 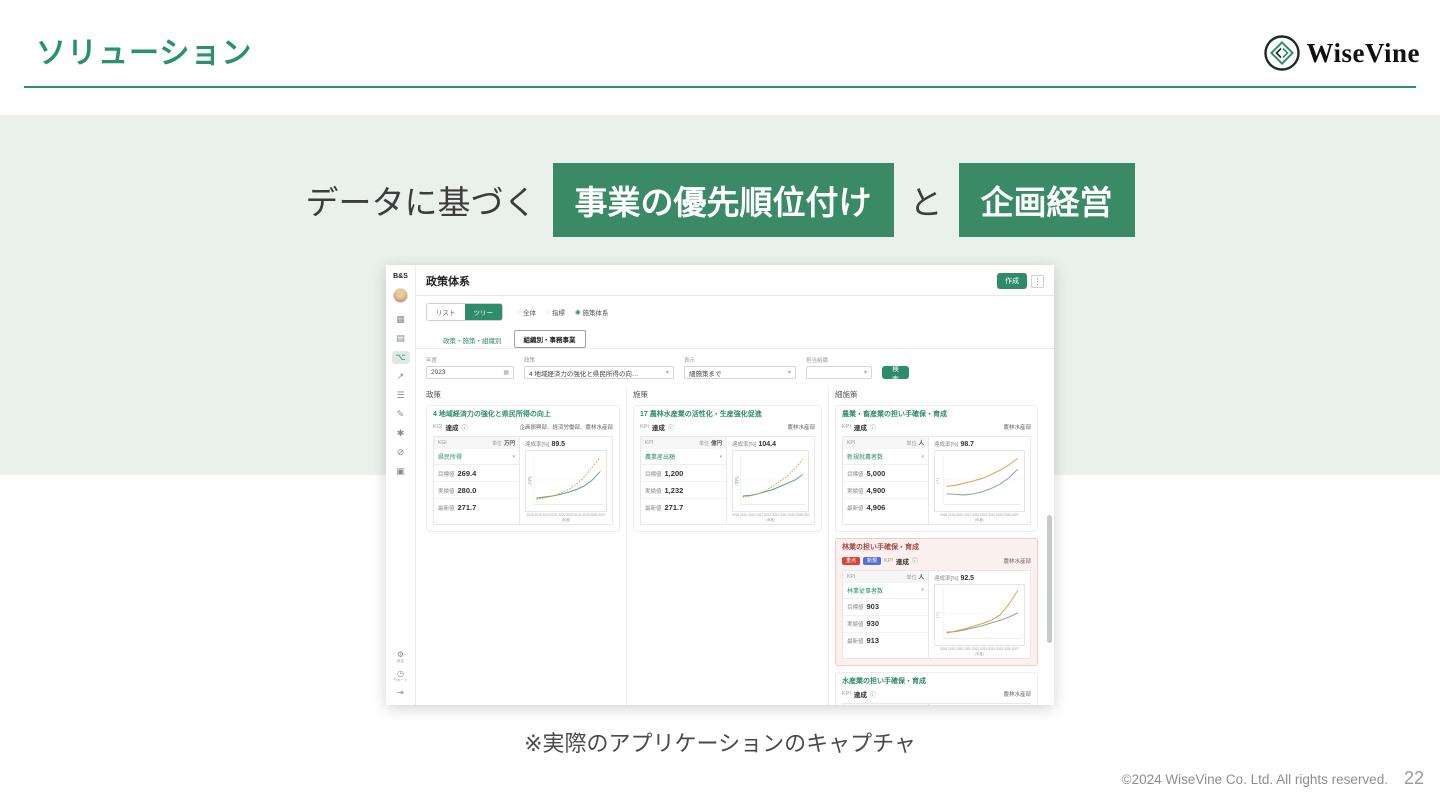 What do you see at coordinates (770, 520) in the screenshot?
I see `x-axis-caption: (年度)` at bounding box center [770, 520].